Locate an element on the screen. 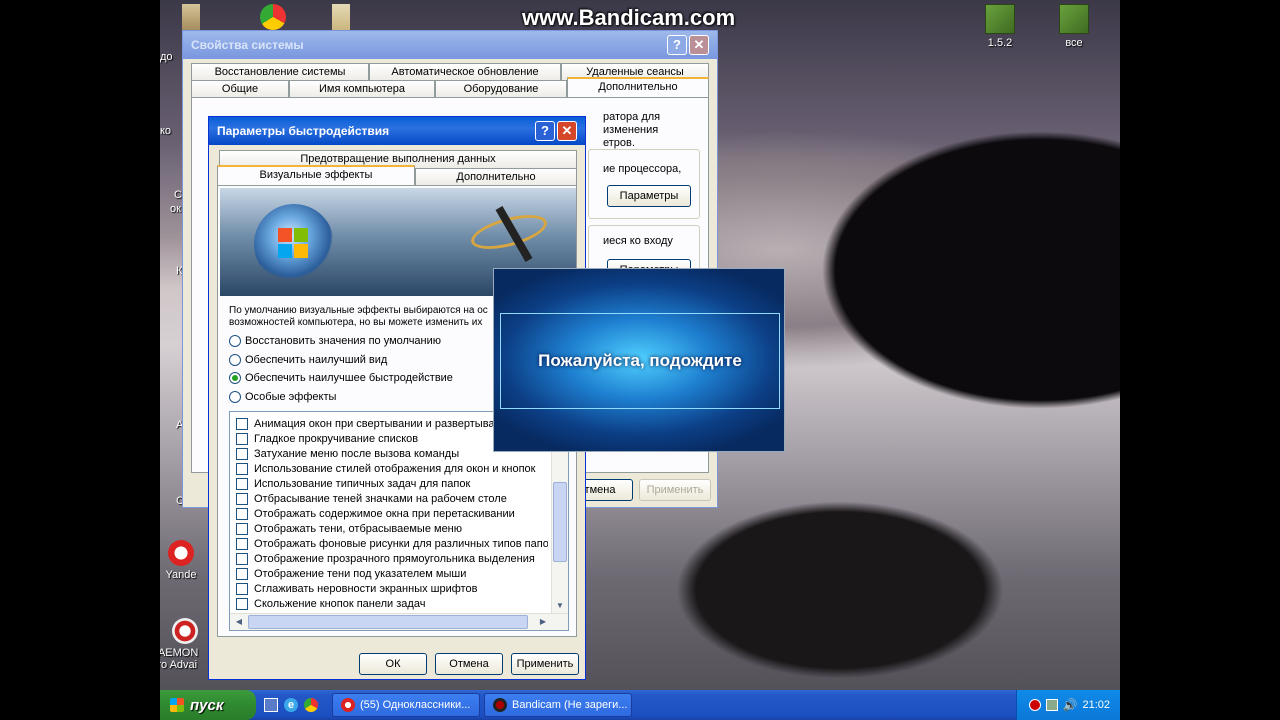 This screenshot has height=720, width=1280. desktop-icon-yandex: Yande is located at coordinates (184, 560).